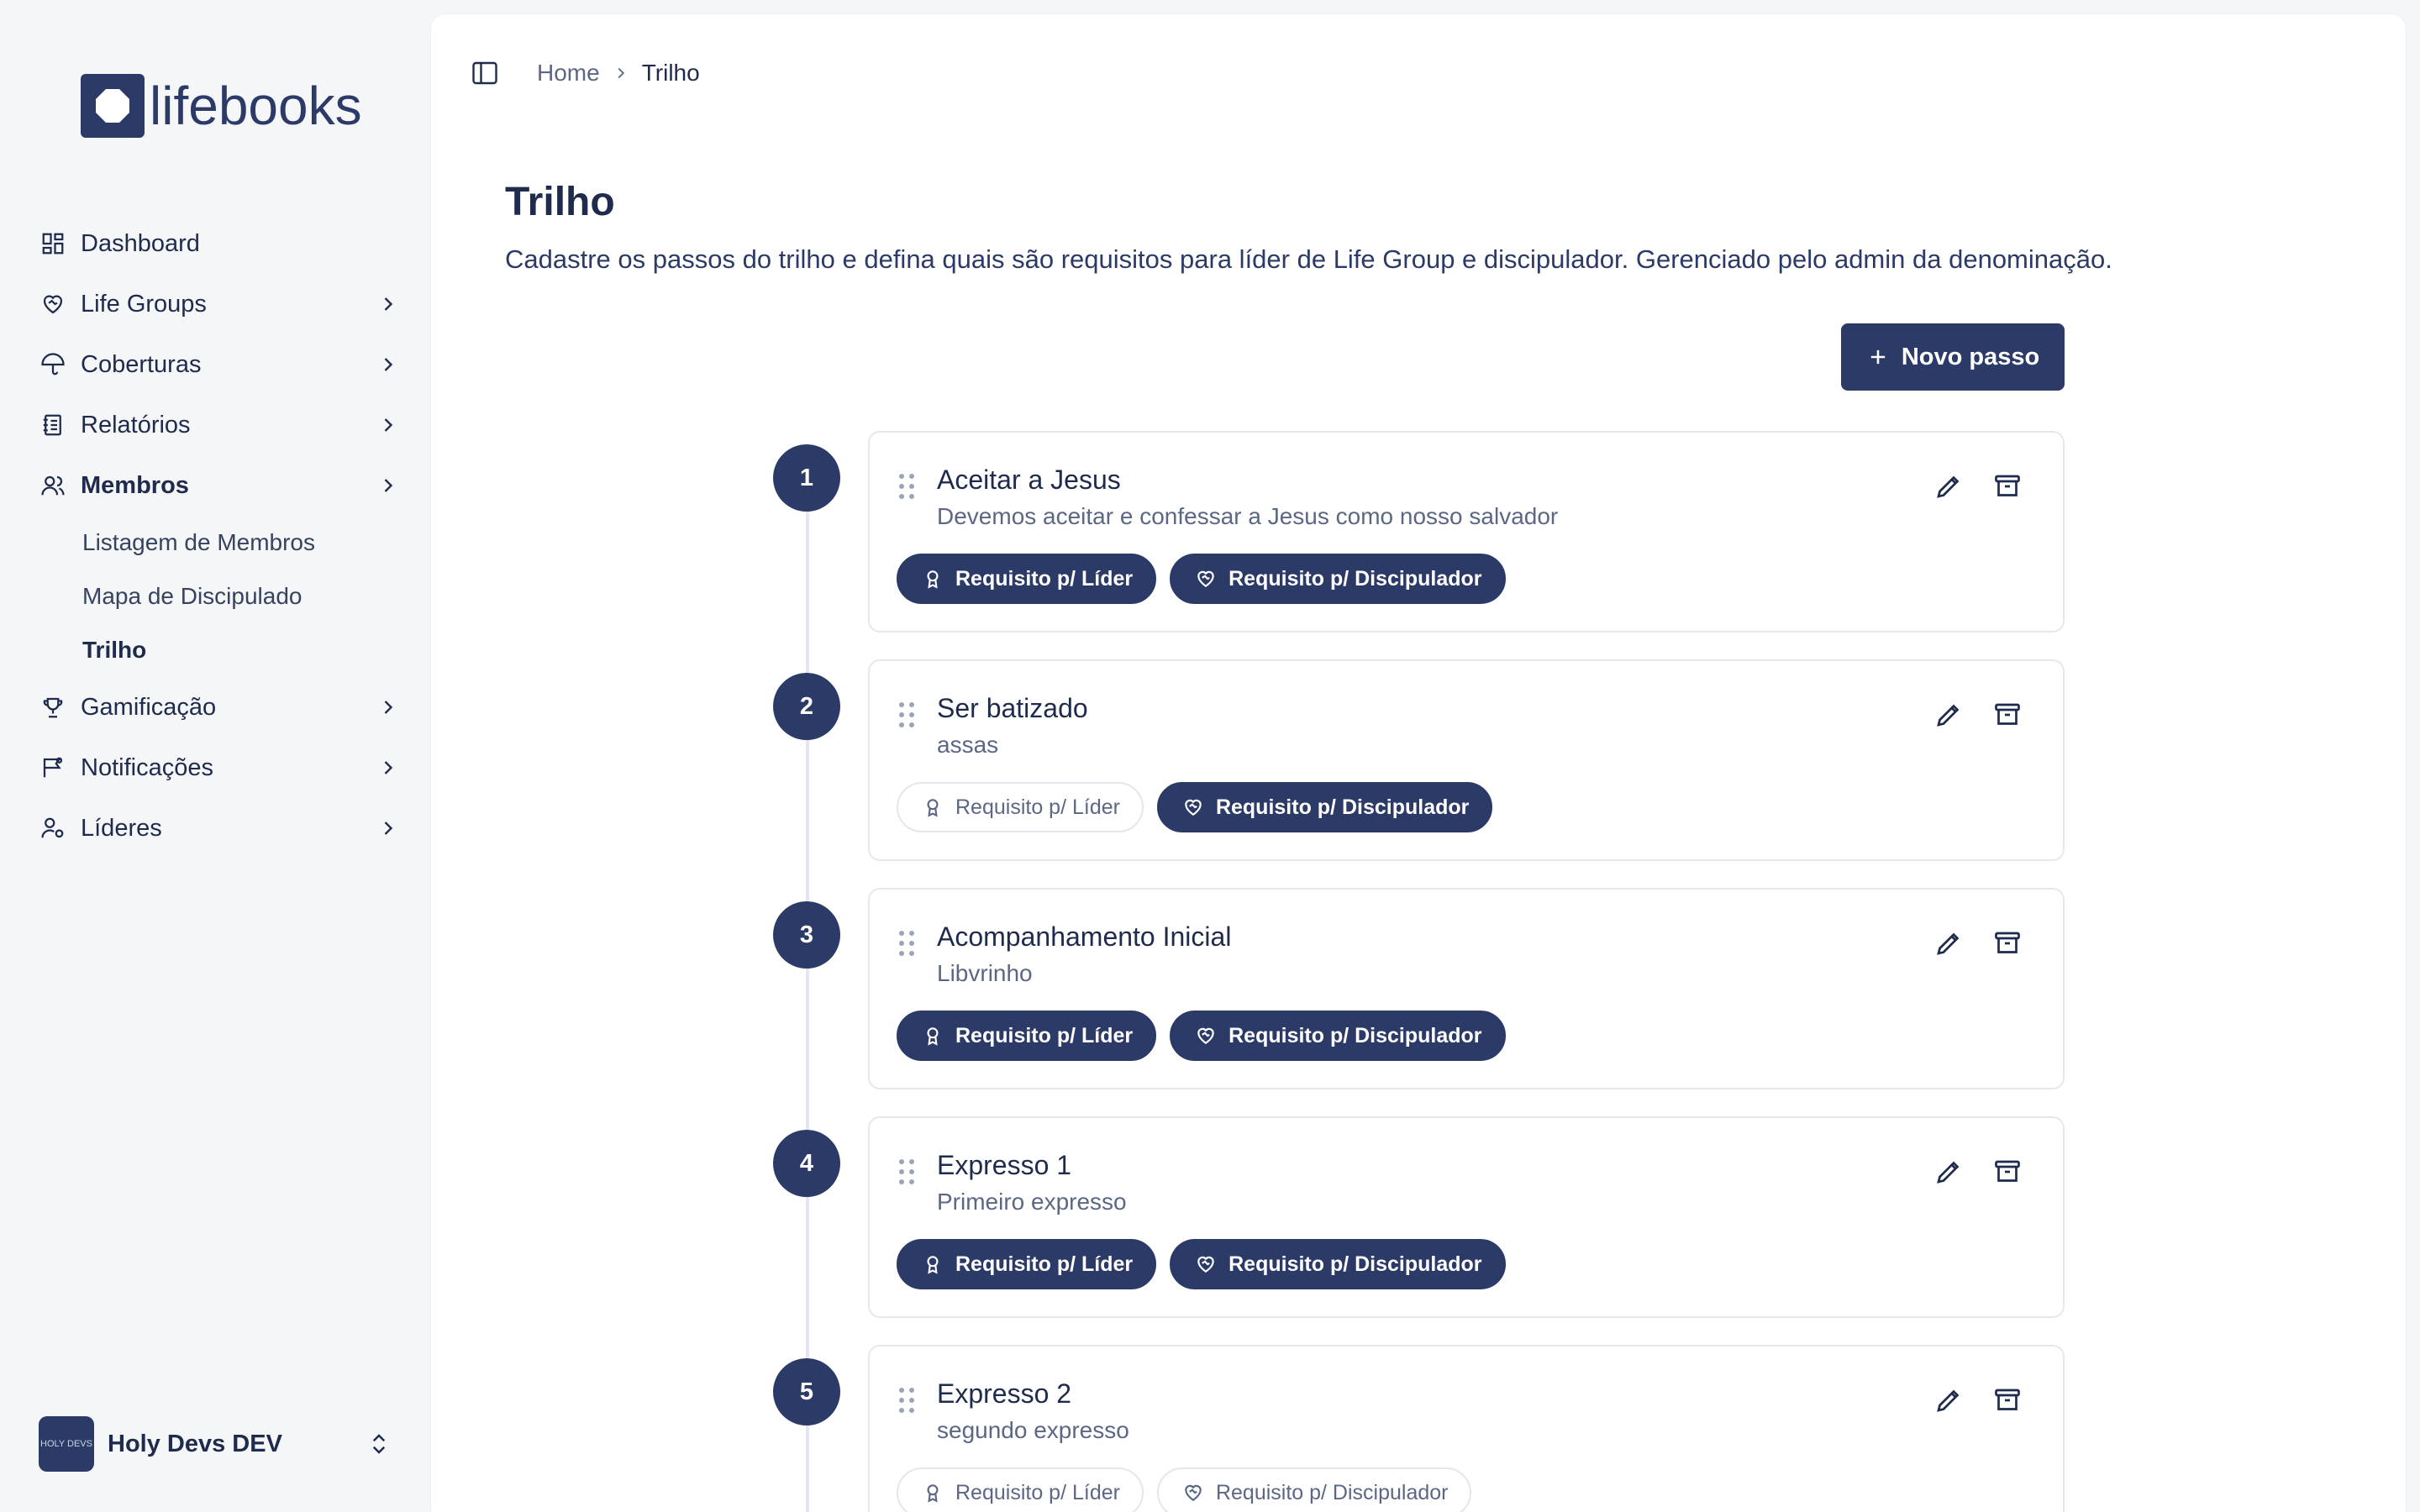  I want to click on step-card: Ser batizado assas Requisito p/ Líder Re, so click(1467, 760).